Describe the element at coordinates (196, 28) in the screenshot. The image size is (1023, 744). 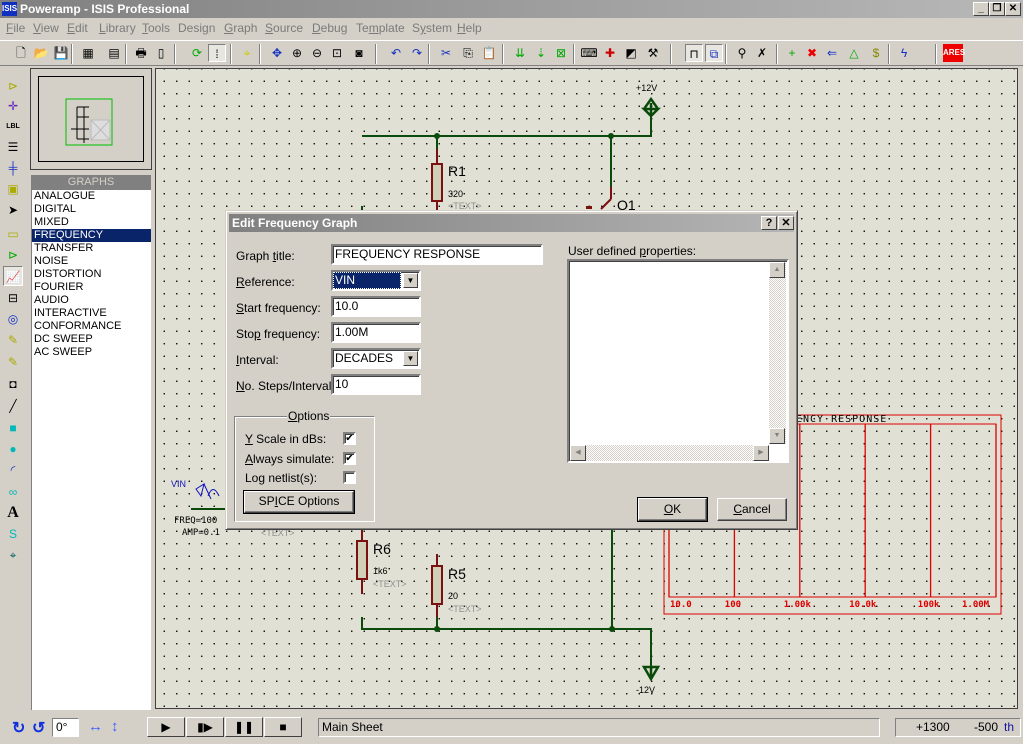
I see `menu-design: Design` at that location.